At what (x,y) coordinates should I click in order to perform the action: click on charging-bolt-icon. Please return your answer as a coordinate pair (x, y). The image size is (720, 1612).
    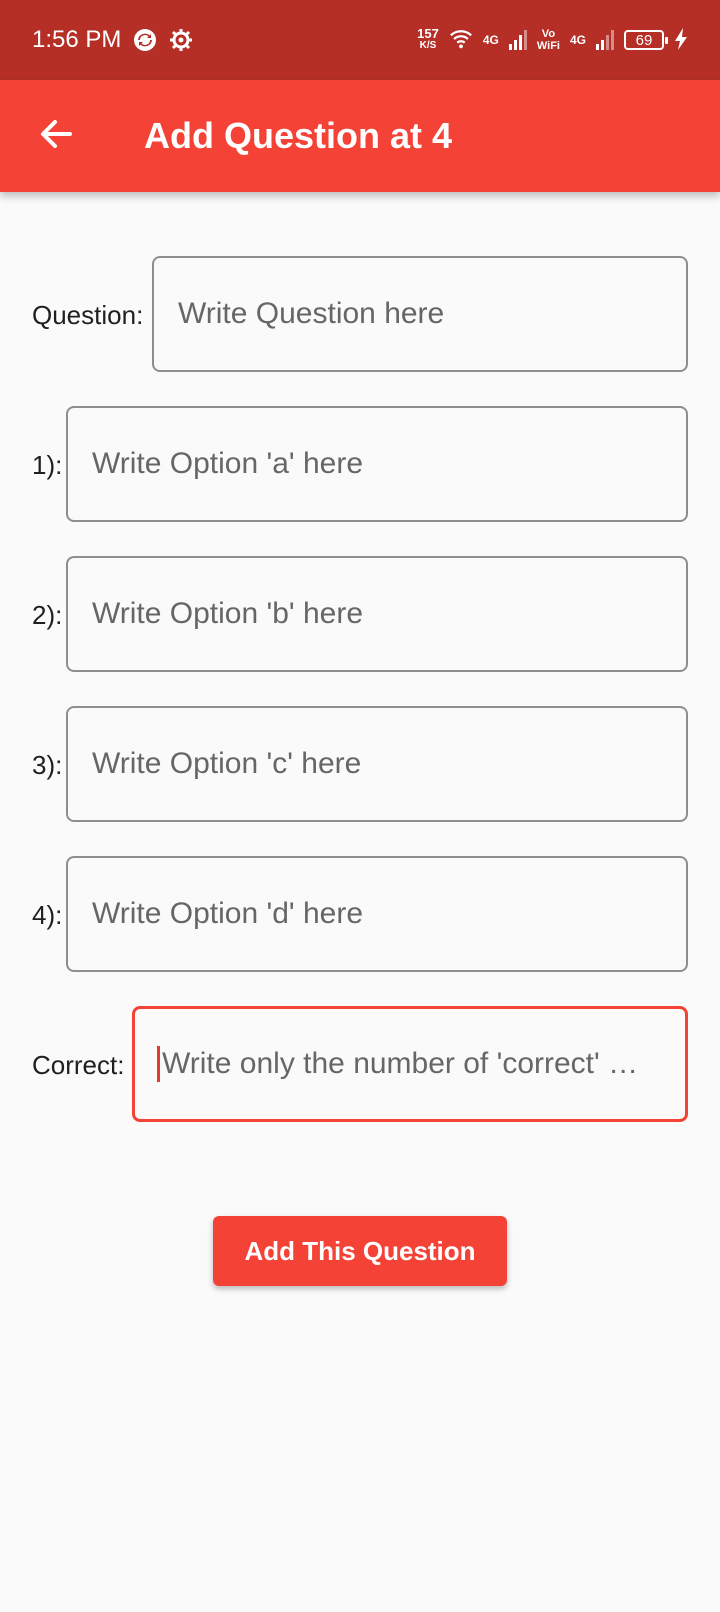
    Looking at the image, I should click on (681, 40).